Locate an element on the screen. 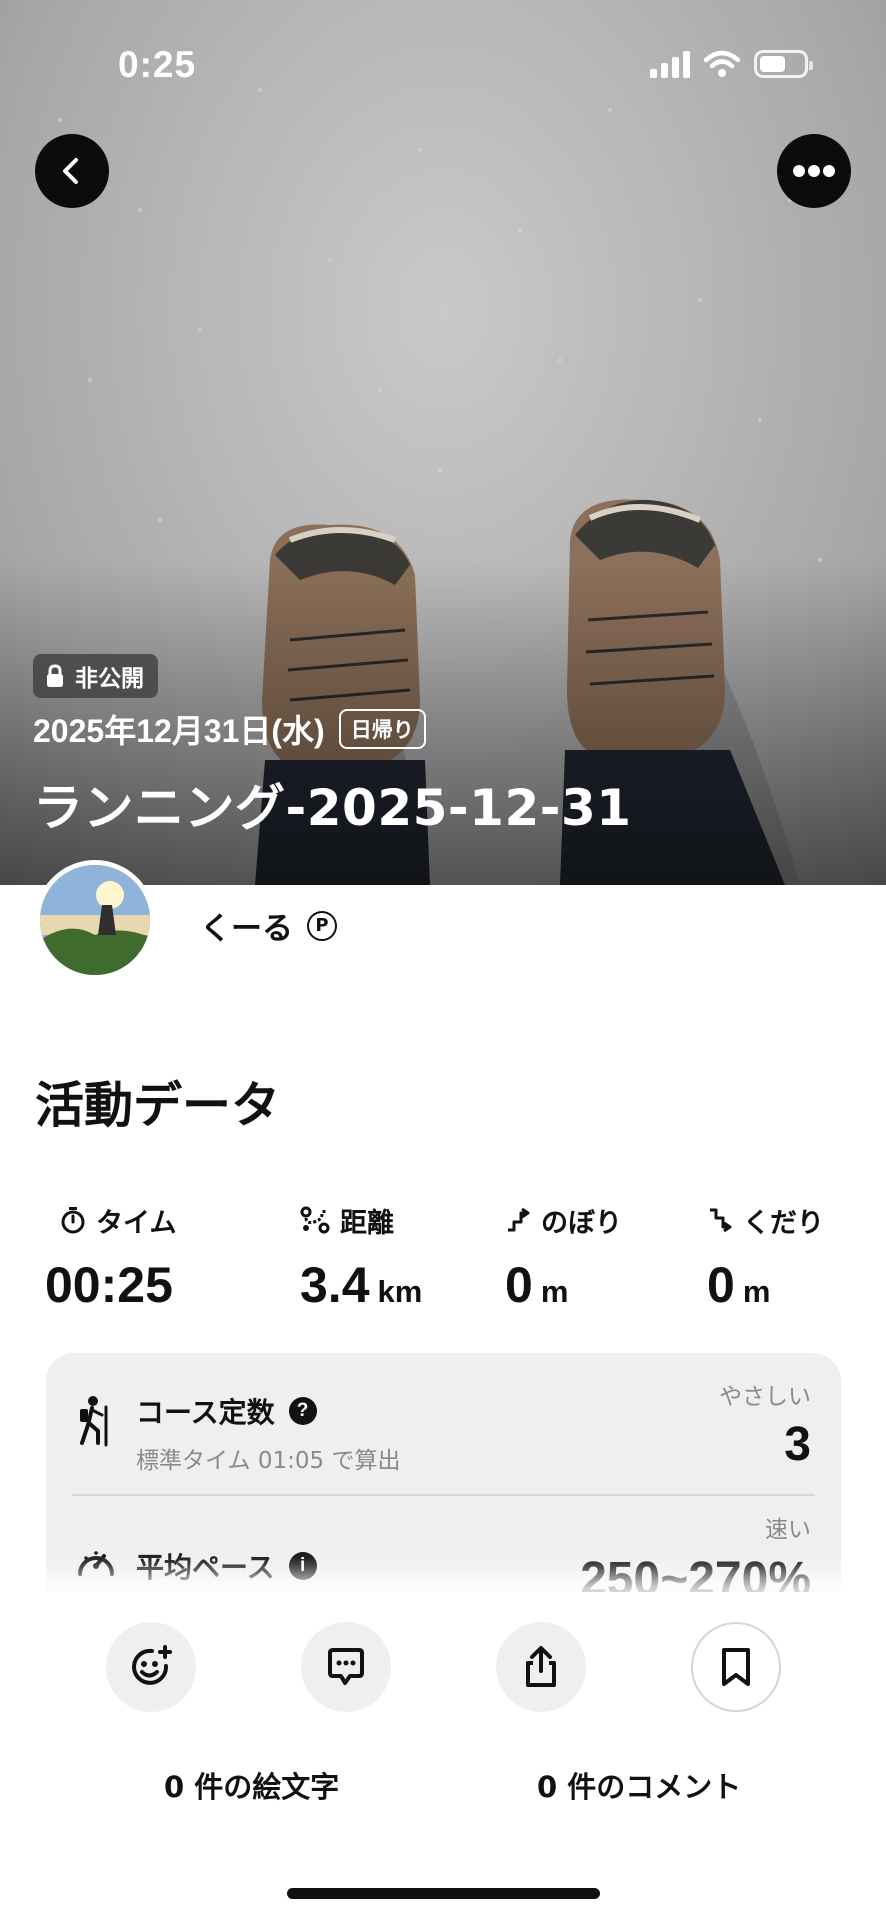 Image resolution: width=886 pixels, height=1920 pixels. stat-value: 3.4 km is located at coordinates (361, 1285).